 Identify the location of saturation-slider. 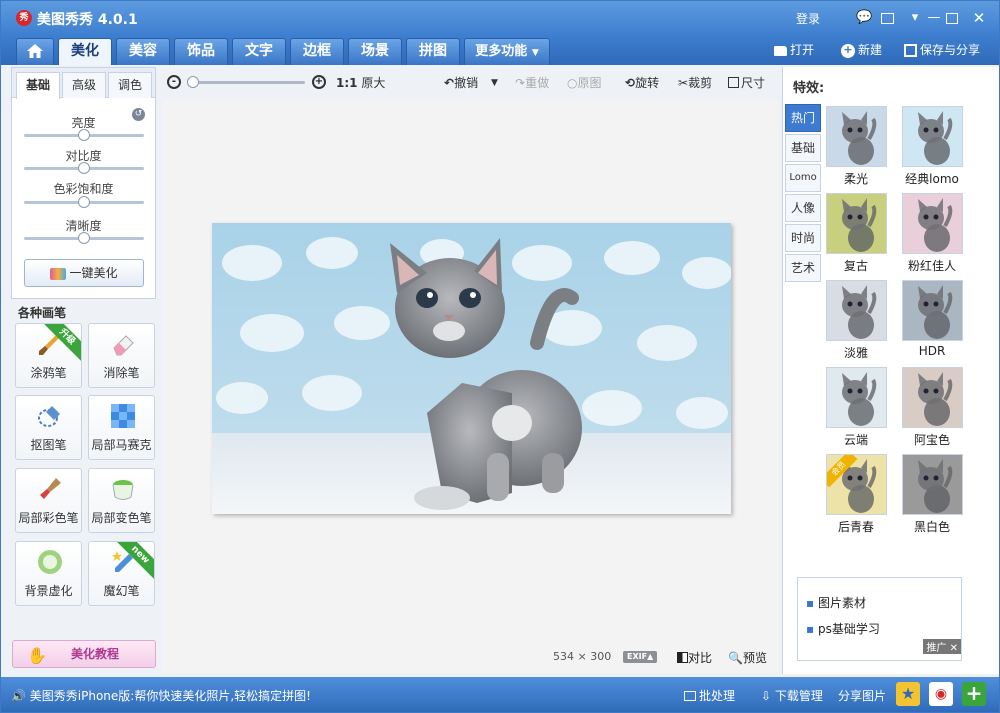
(84, 202).